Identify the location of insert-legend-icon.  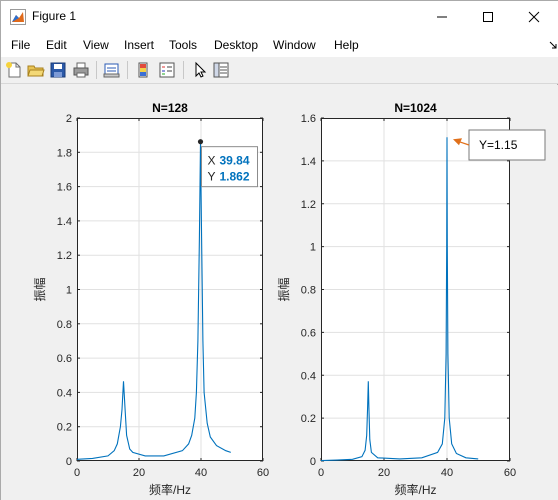
(167, 70).